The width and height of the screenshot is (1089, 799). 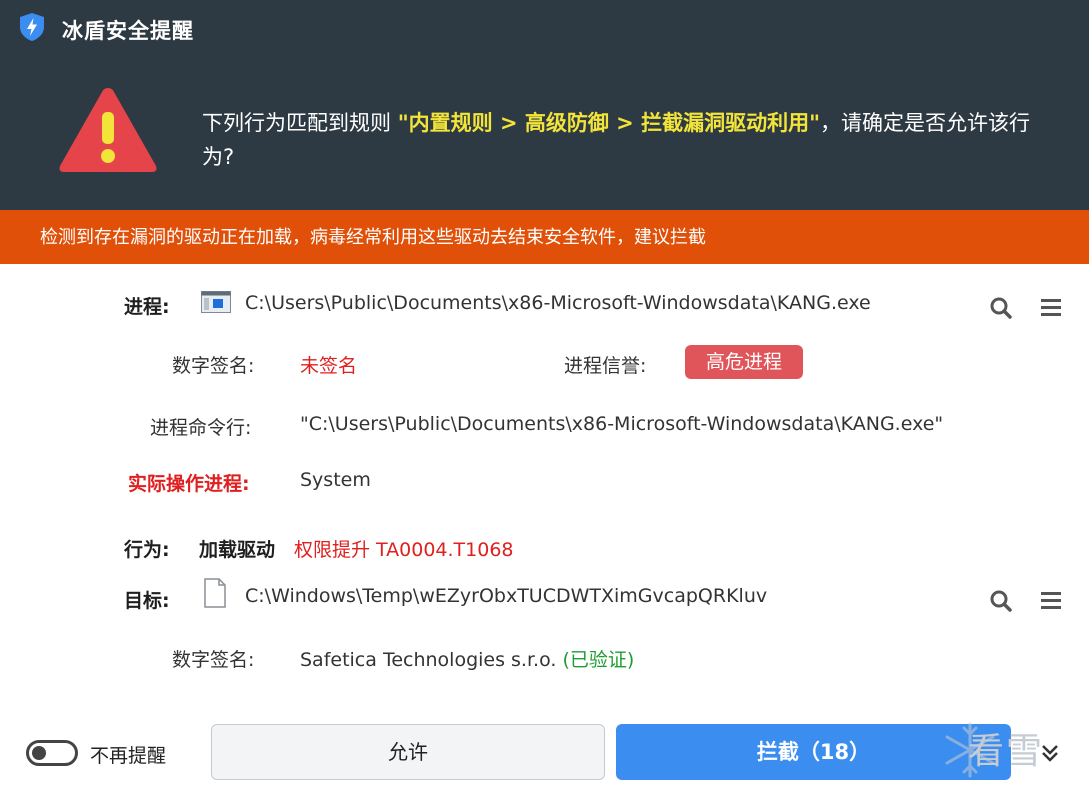 I want to click on process-reputation-label: 进程信誉:, so click(x=605, y=366).